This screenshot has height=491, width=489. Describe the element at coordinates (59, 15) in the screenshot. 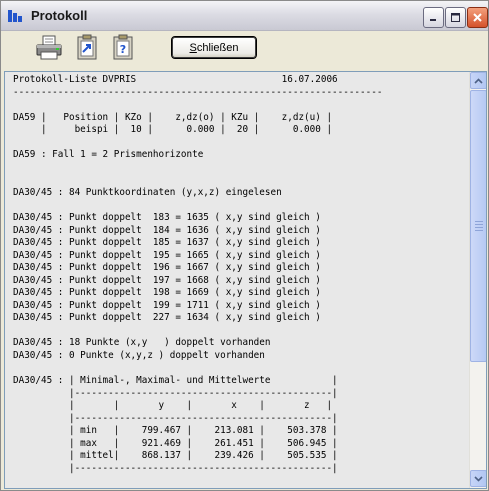

I see `window-title: Protokoll` at that location.